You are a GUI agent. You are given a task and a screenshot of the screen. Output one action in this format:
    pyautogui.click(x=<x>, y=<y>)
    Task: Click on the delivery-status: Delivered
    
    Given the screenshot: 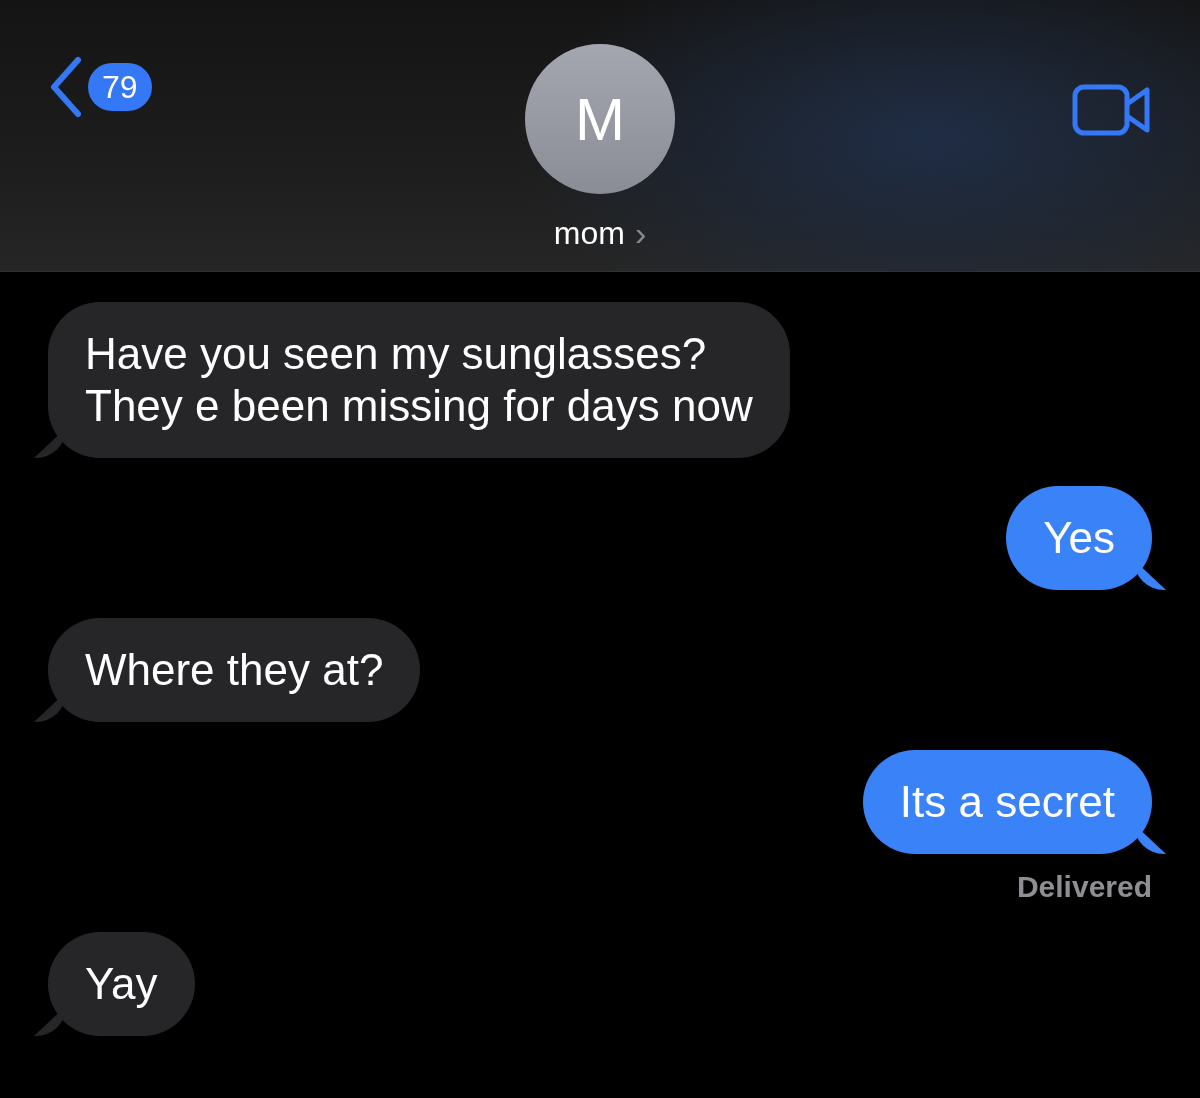 What is the action you would take?
    pyautogui.click(x=1084, y=887)
    